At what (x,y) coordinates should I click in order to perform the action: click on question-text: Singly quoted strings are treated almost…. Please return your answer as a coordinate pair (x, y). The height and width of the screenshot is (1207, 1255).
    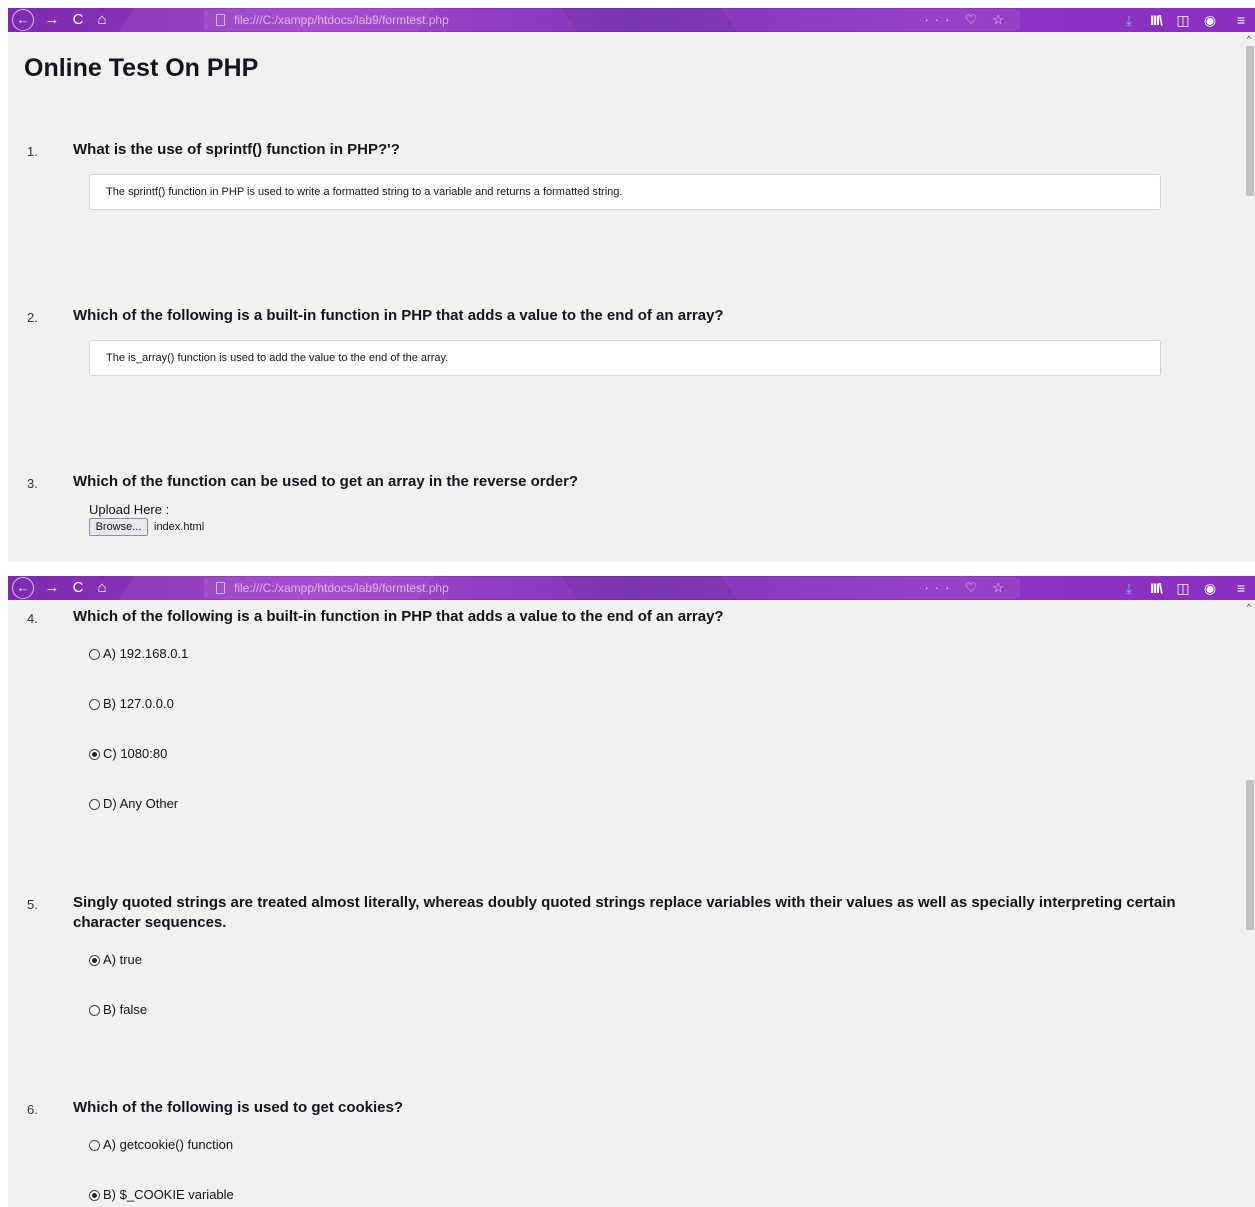
    Looking at the image, I should click on (624, 912).